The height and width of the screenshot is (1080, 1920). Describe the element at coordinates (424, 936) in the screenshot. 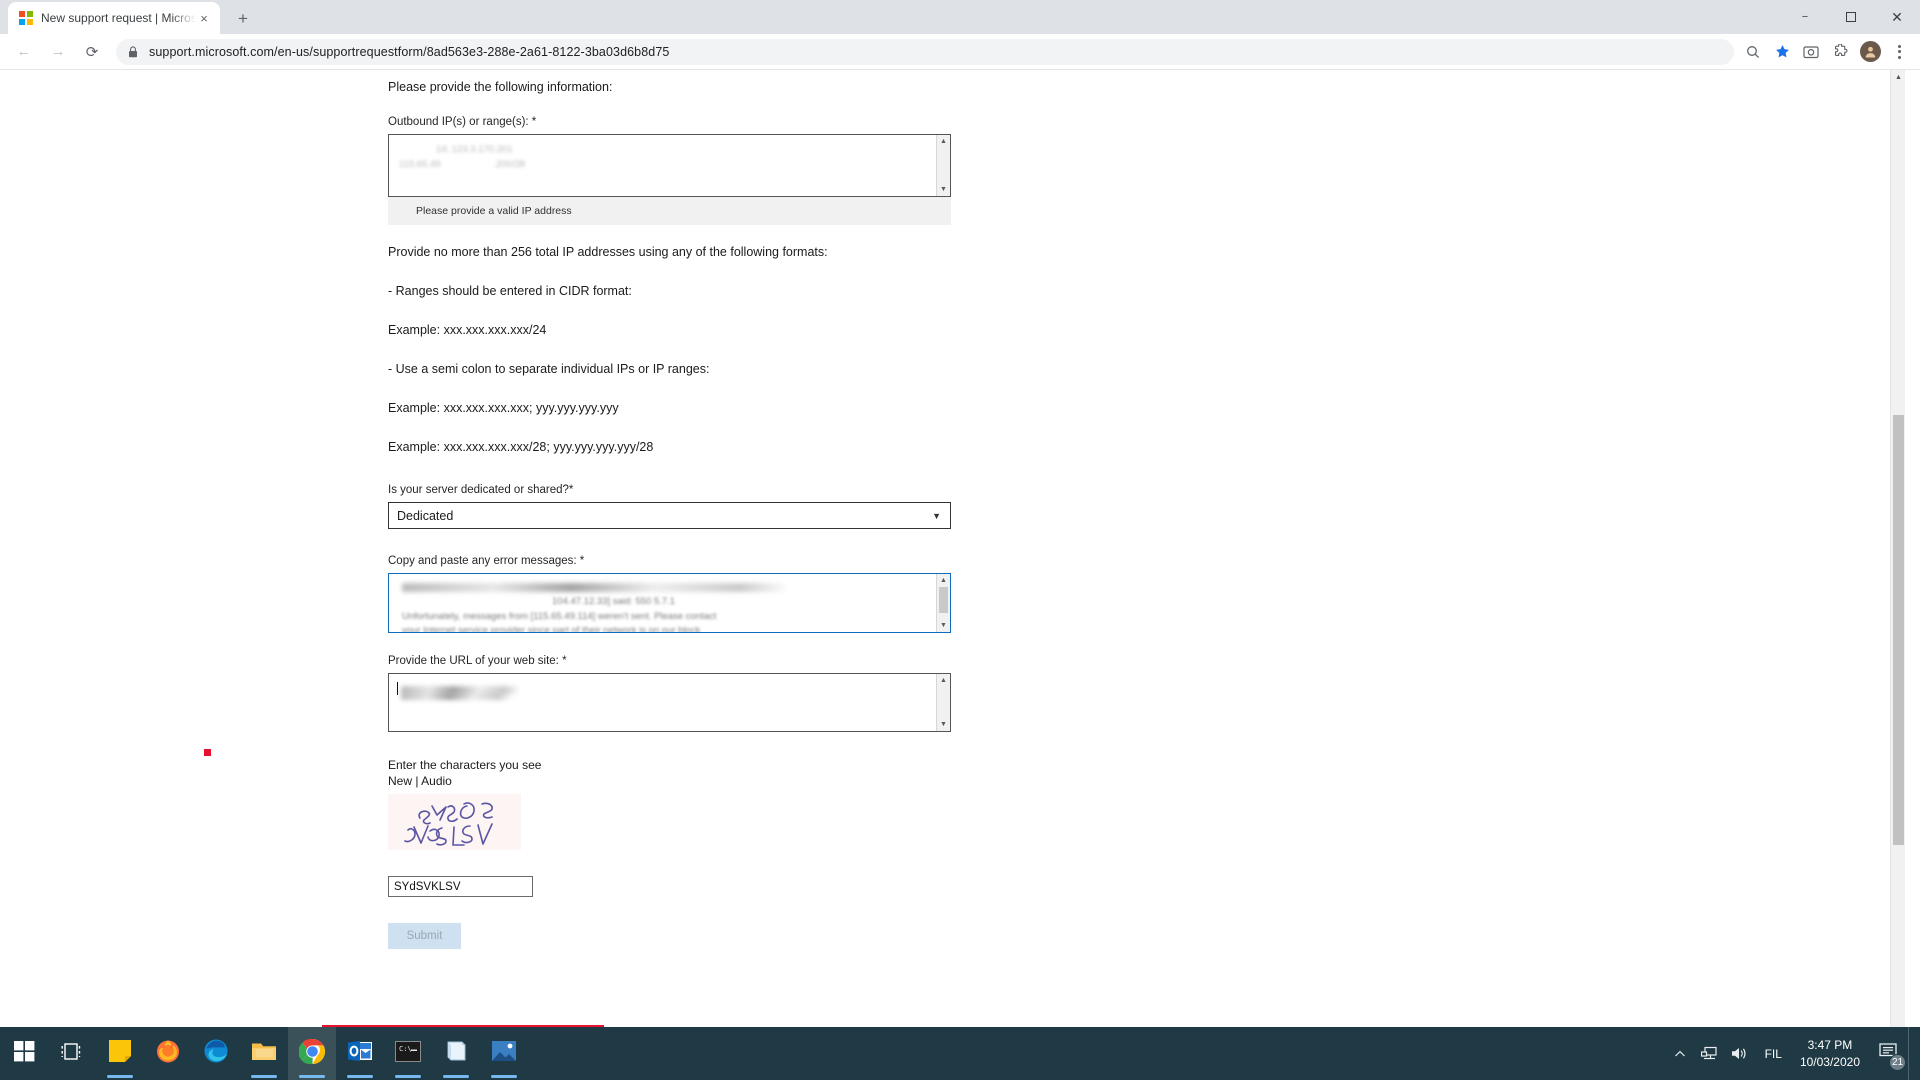

I see `submit-button: Submit` at that location.